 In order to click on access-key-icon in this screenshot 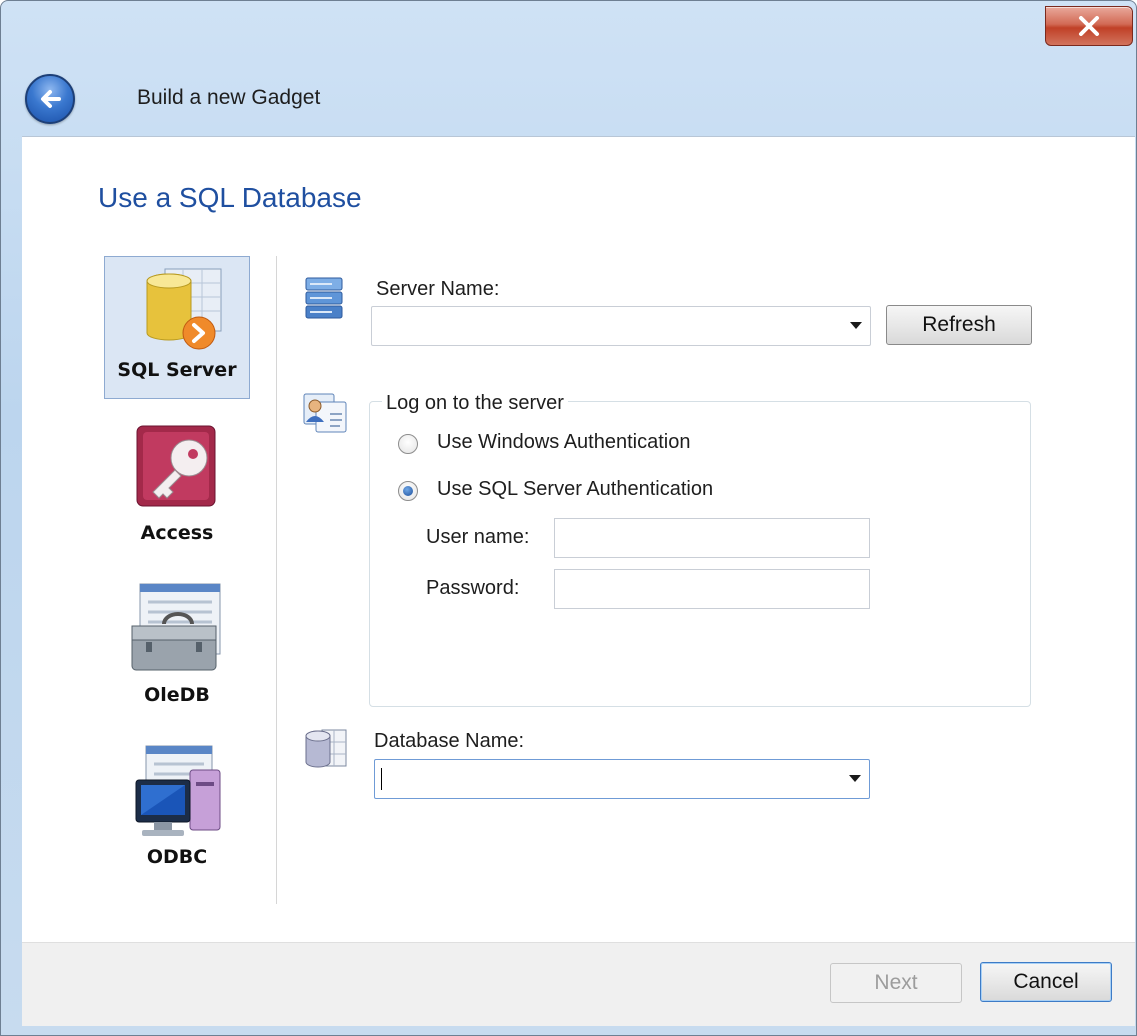, I will do `click(176, 466)`.